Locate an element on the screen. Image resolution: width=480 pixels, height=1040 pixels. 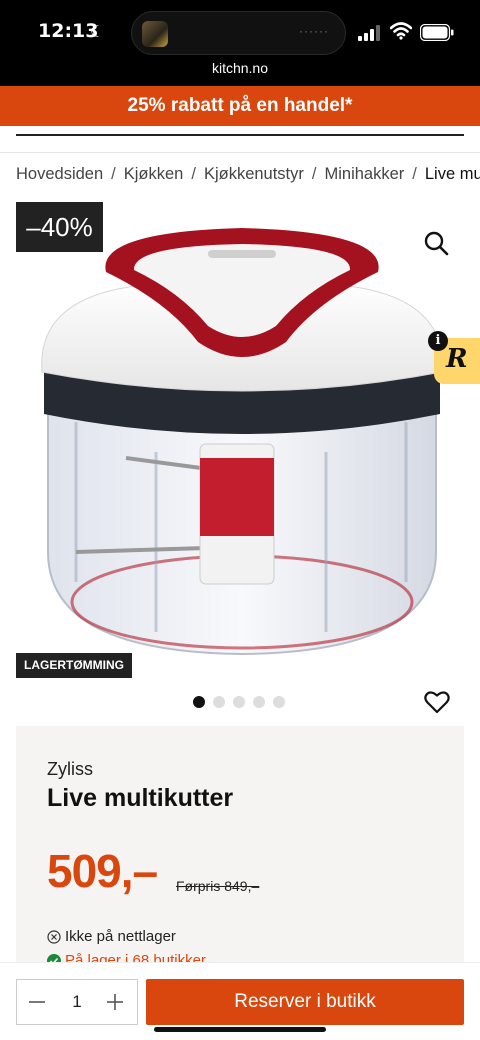
breadcrumb-item-current: Live mult is located at coordinates (452, 174).